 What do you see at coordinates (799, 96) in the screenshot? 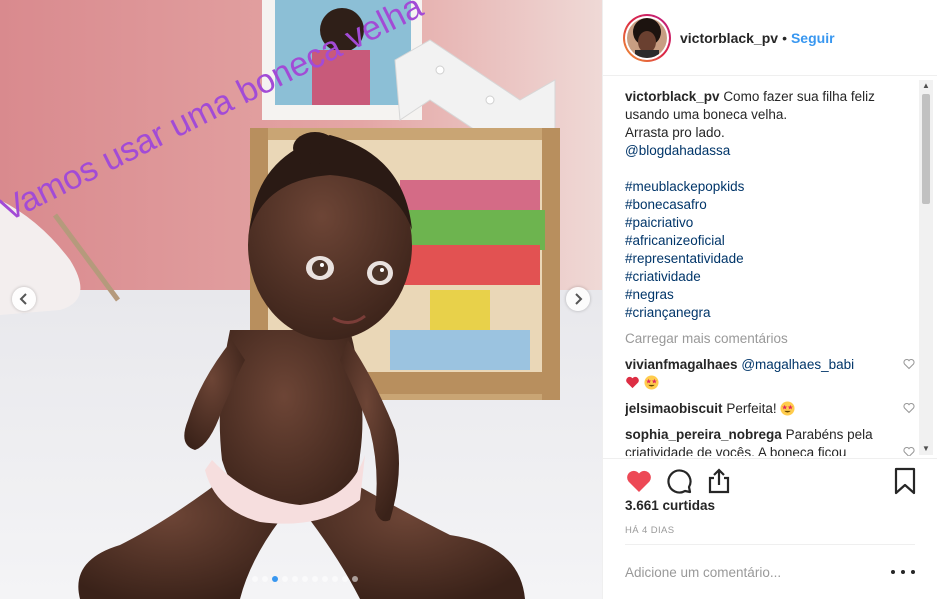
I see `caption-line: Como fazer sua filha feliz` at bounding box center [799, 96].